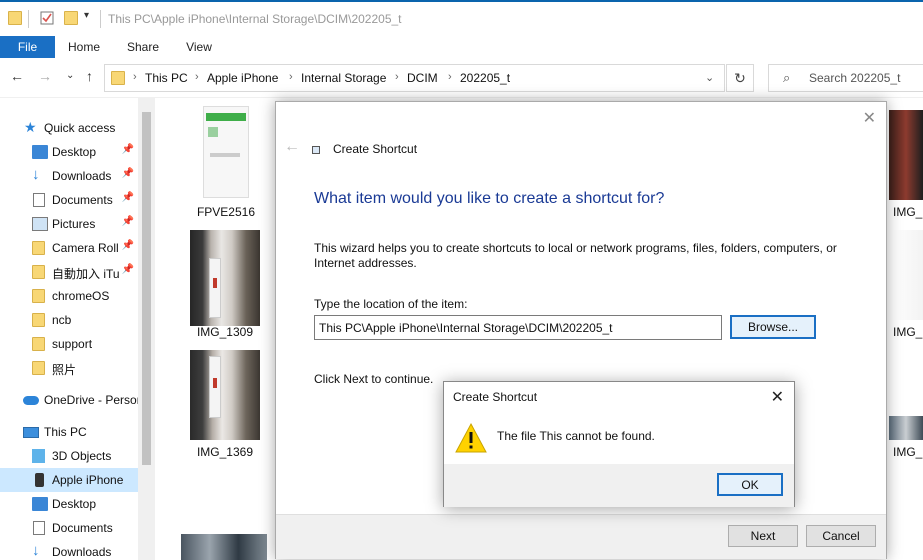 This screenshot has height=560, width=923. Describe the element at coordinates (45, 76) in the screenshot. I see `forward-arrow-icon: →` at that location.